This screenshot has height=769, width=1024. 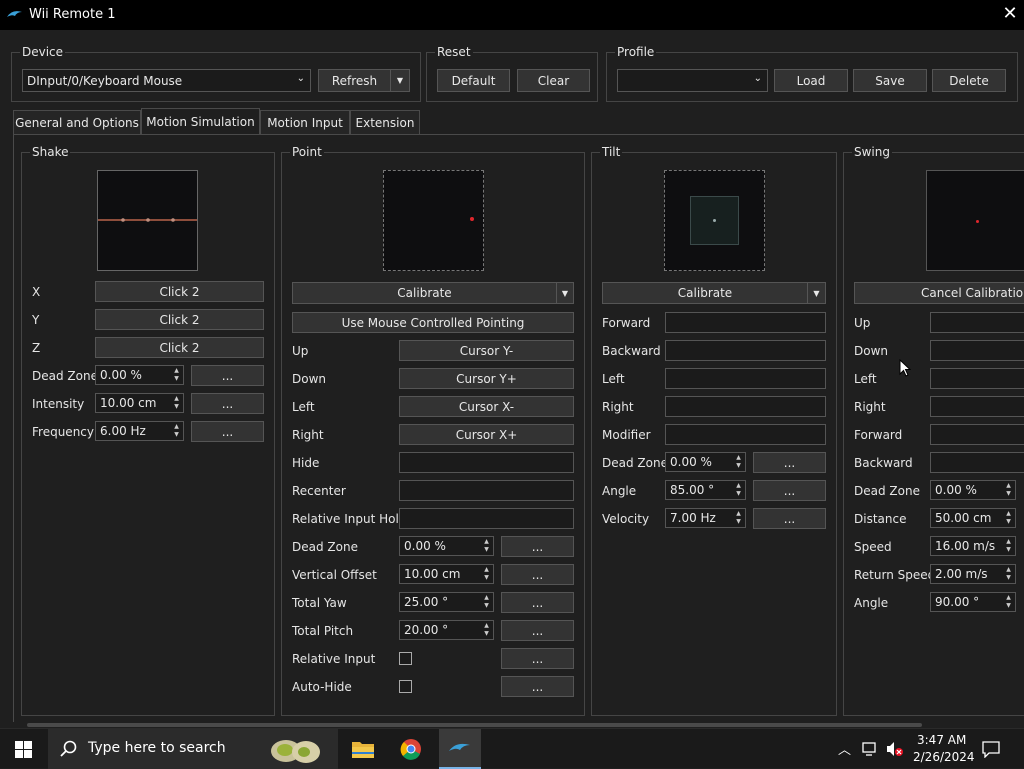 I want to click on shake-y-button: Click 2, so click(x=179, y=319).